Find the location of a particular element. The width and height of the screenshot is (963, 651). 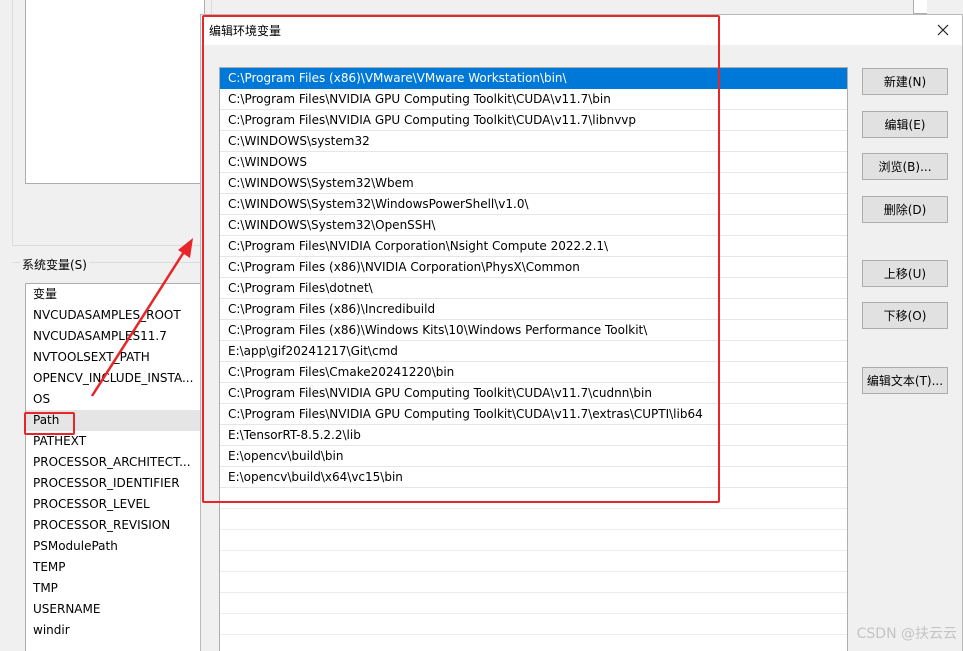

system-var-row: OS is located at coordinates (115, 399).